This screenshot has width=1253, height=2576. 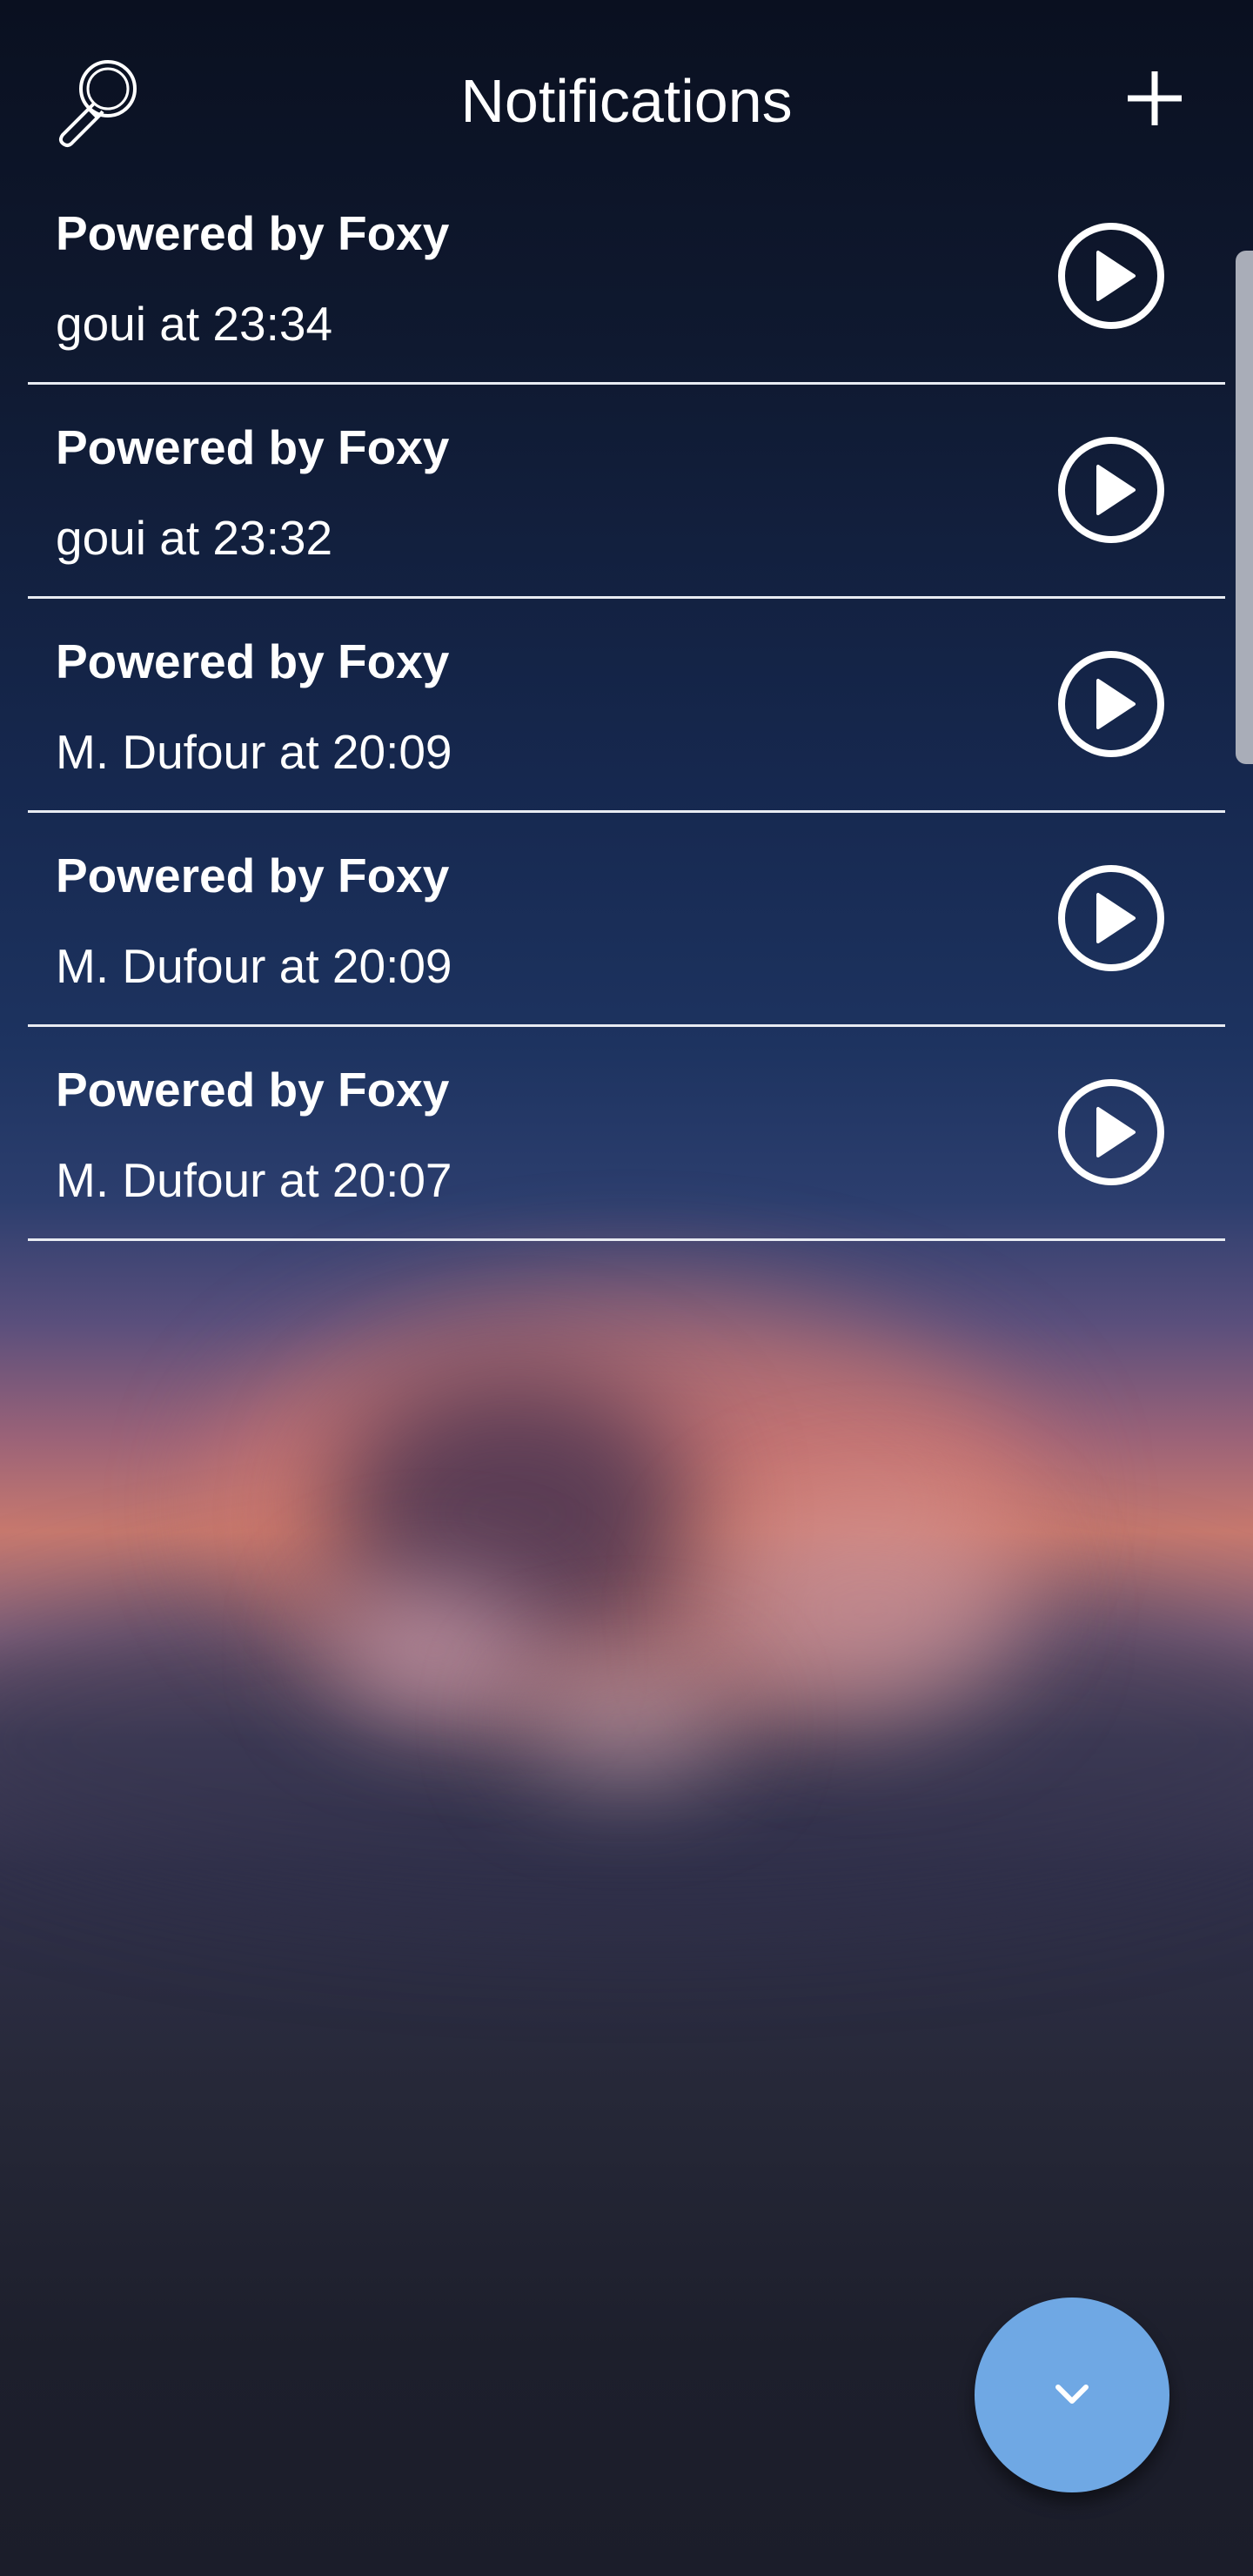 I want to click on plus-icon, so click(x=1155, y=98).